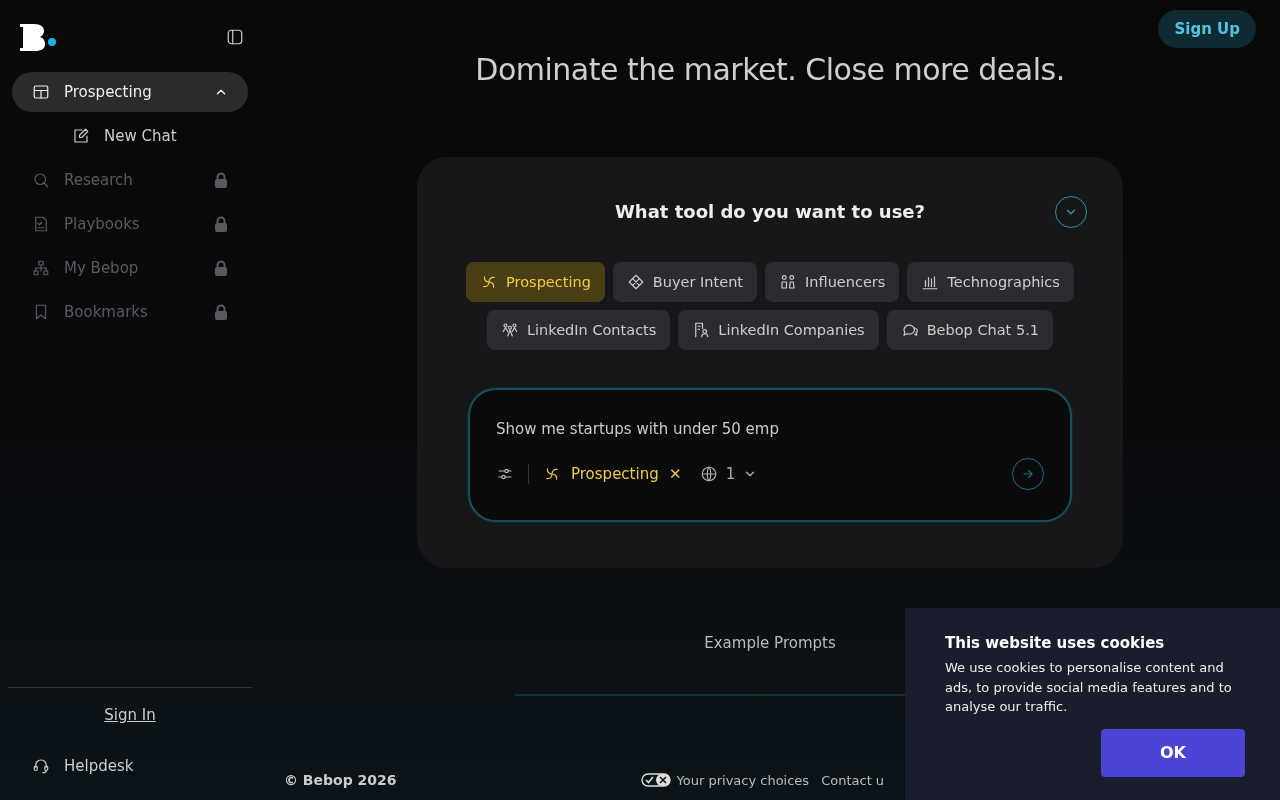  I want to click on tool-chip: Prospecting, so click(535, 282).